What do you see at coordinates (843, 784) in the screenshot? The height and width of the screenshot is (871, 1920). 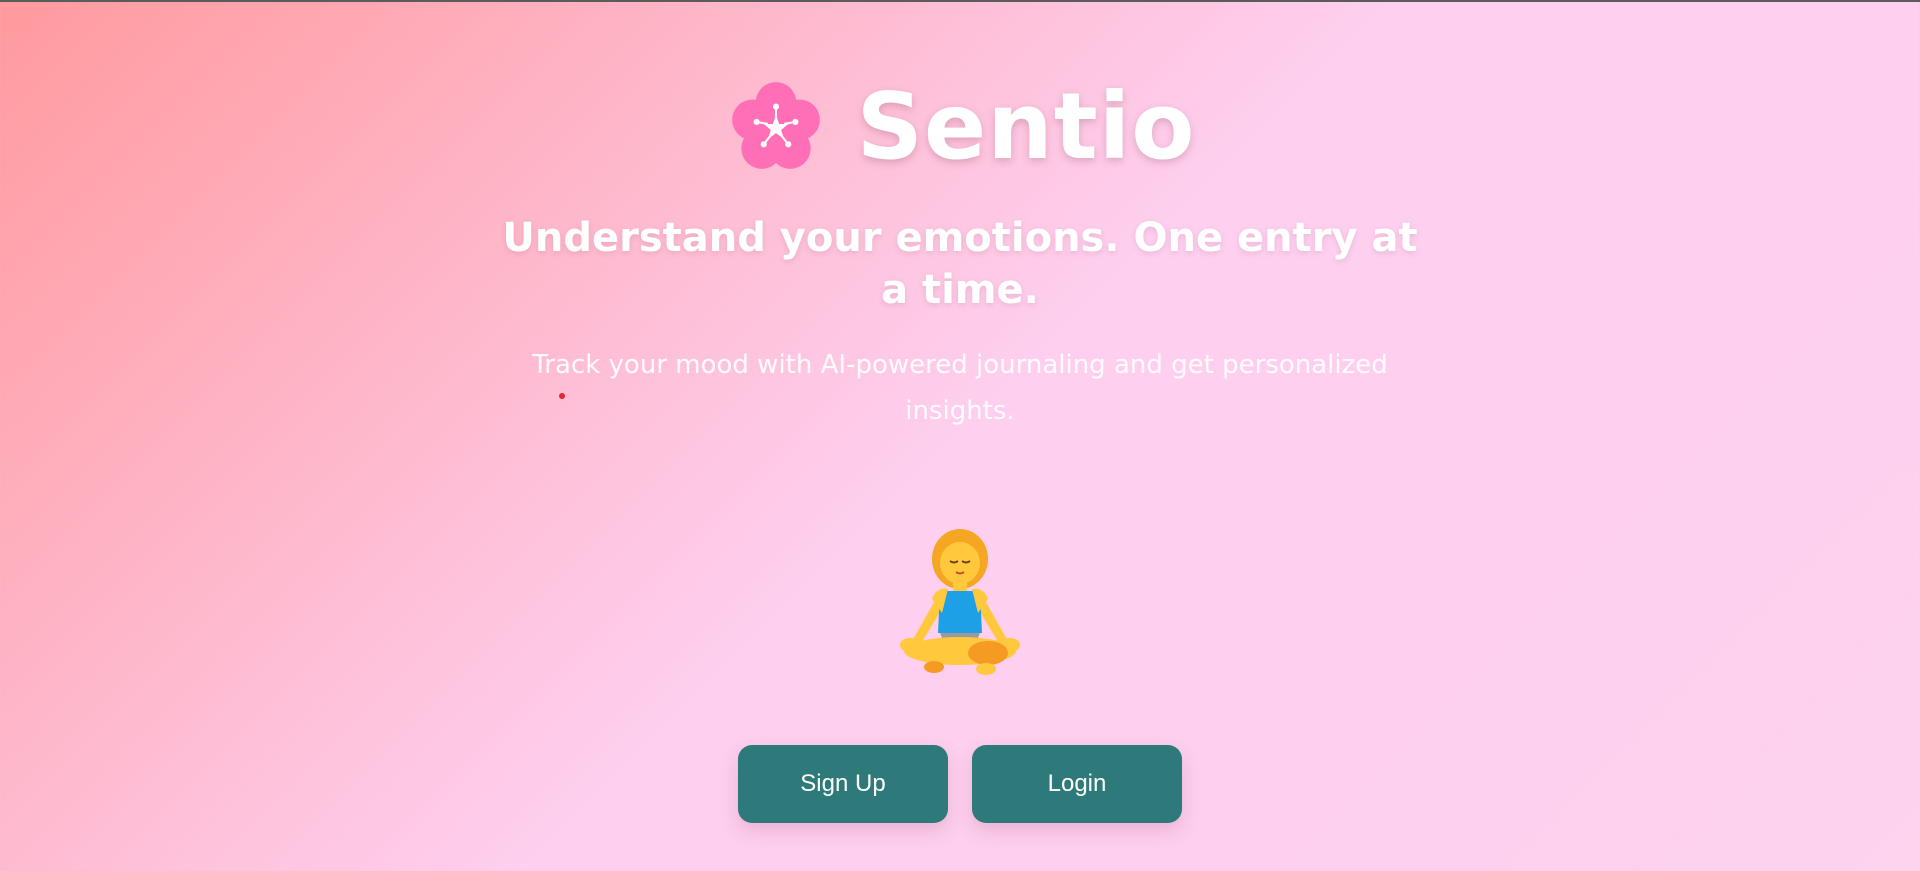 I see `sign-up-button: Sign Up` at bounding box center [843, 784].